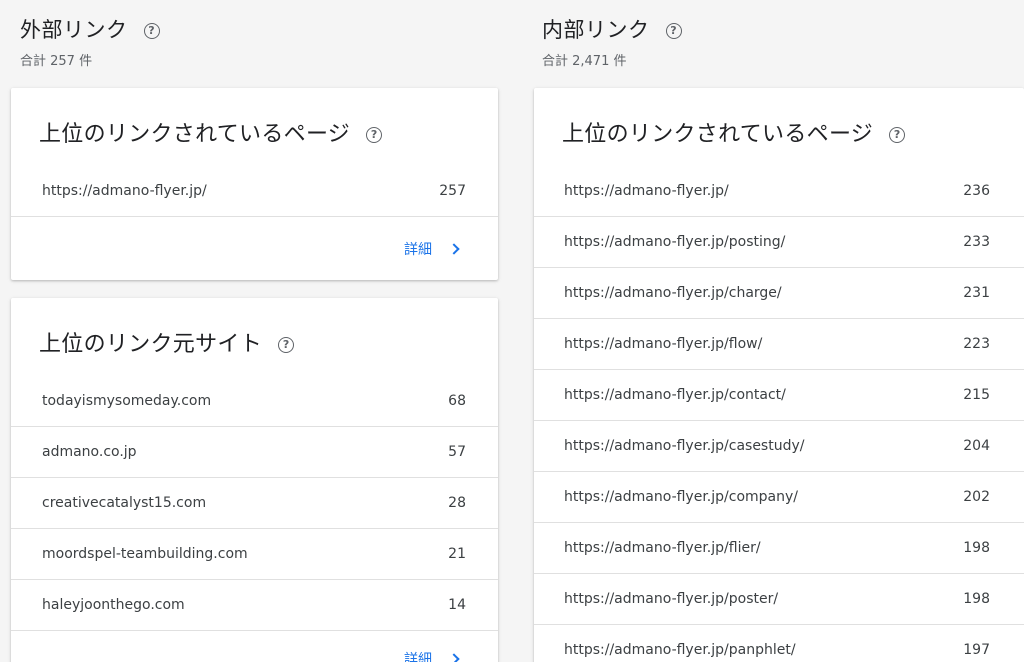 Image resolution: width=1024 pixels, height=662 pixels. Describe the element at coordinates (254, 452) in the screenshot. I see `table-row: admano.co.jp 57` at that location.